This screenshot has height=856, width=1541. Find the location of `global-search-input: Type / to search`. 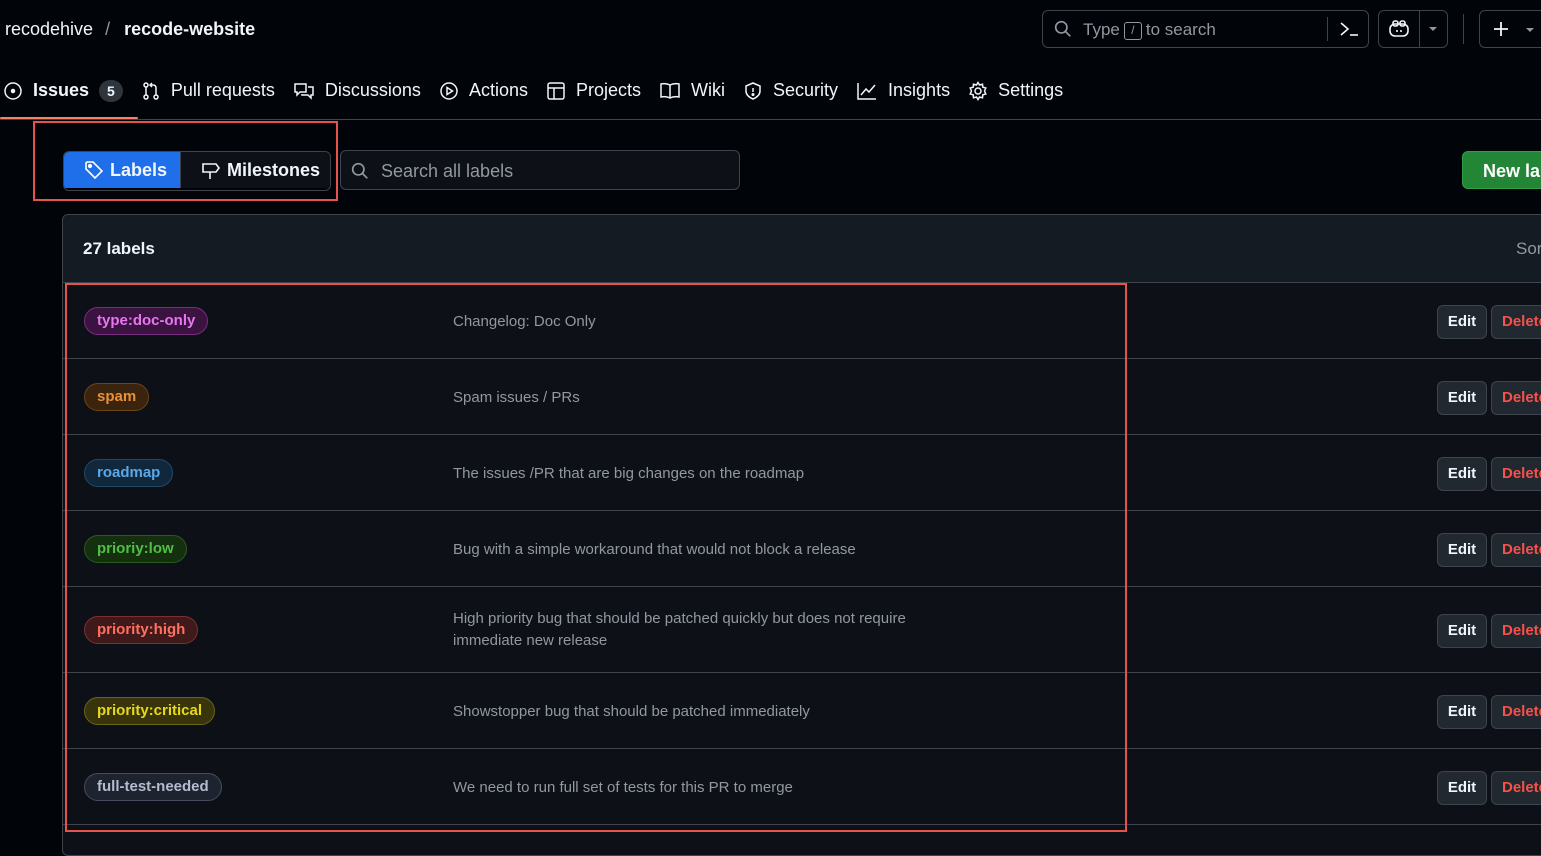

global-search-input: Type / to search is located at coordinates (1205, 29).